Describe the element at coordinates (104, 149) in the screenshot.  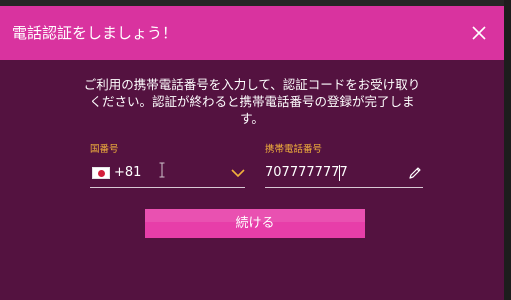
I see `country-code-label: 国番号` at that location.